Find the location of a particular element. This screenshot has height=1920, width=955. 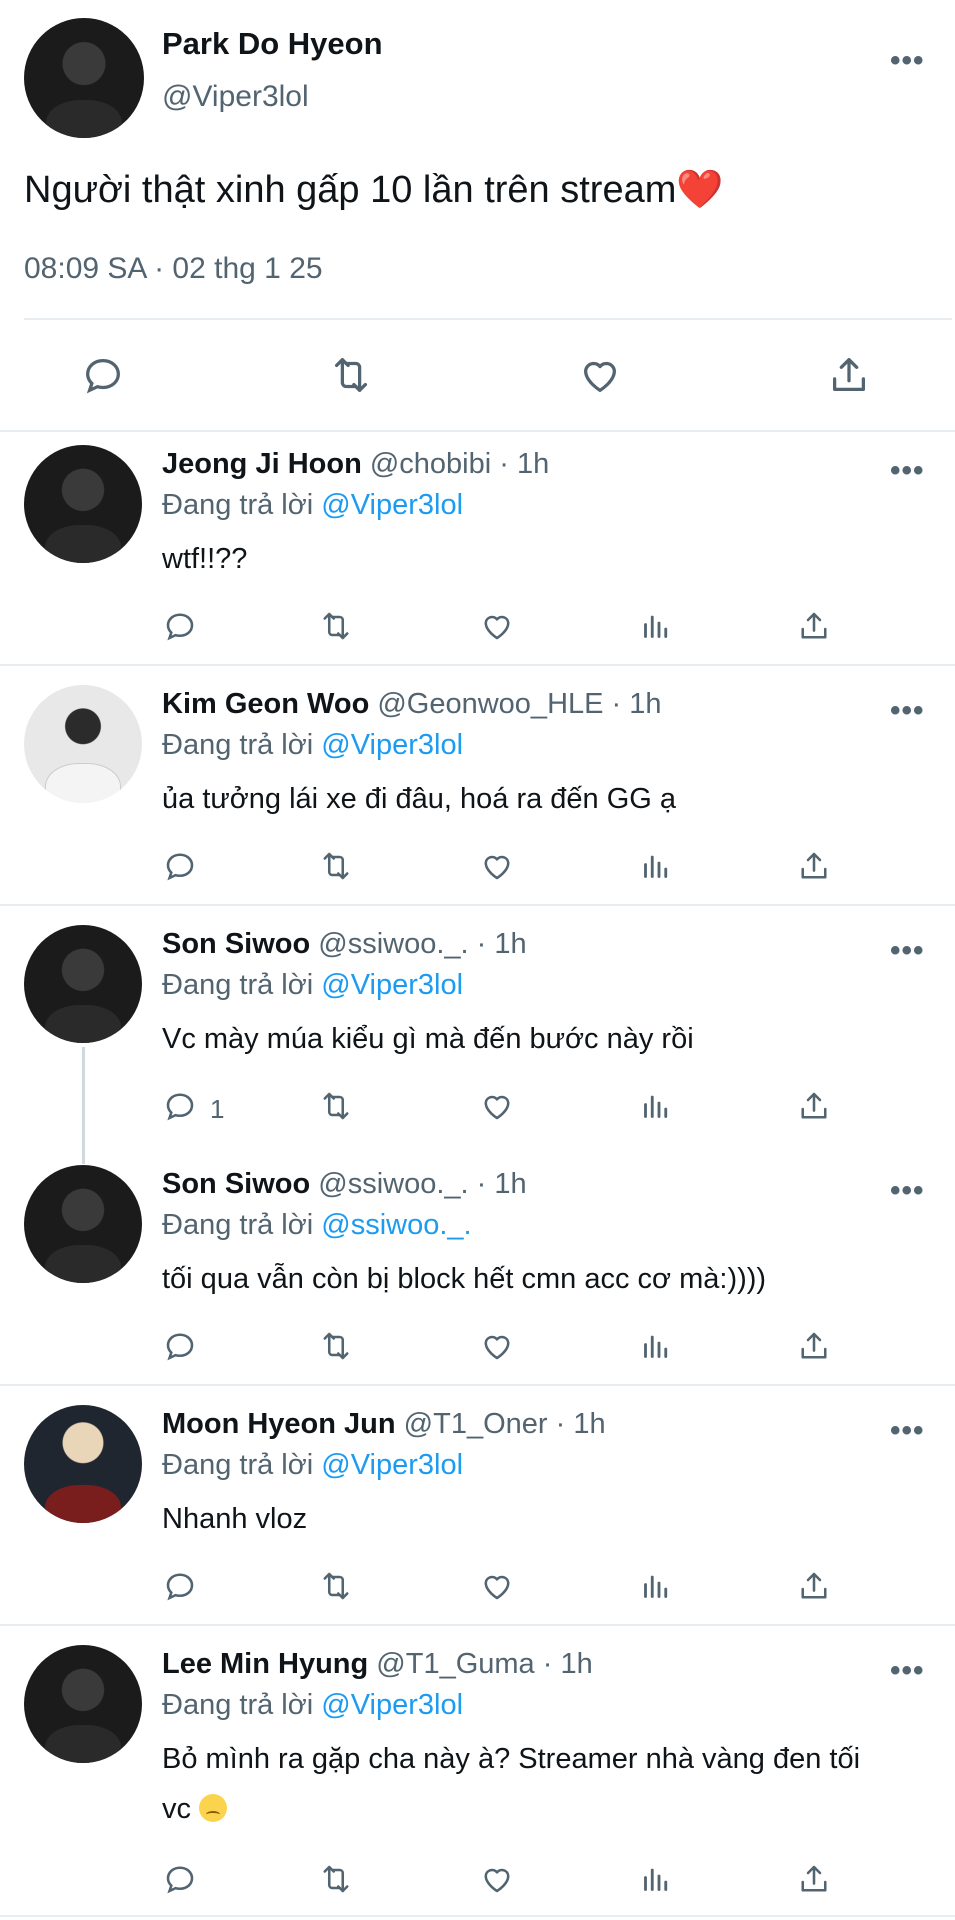

reply-header: Kim Geon Woo @Geonwoo_HLE · 1h is located at coordinates (412, 704).